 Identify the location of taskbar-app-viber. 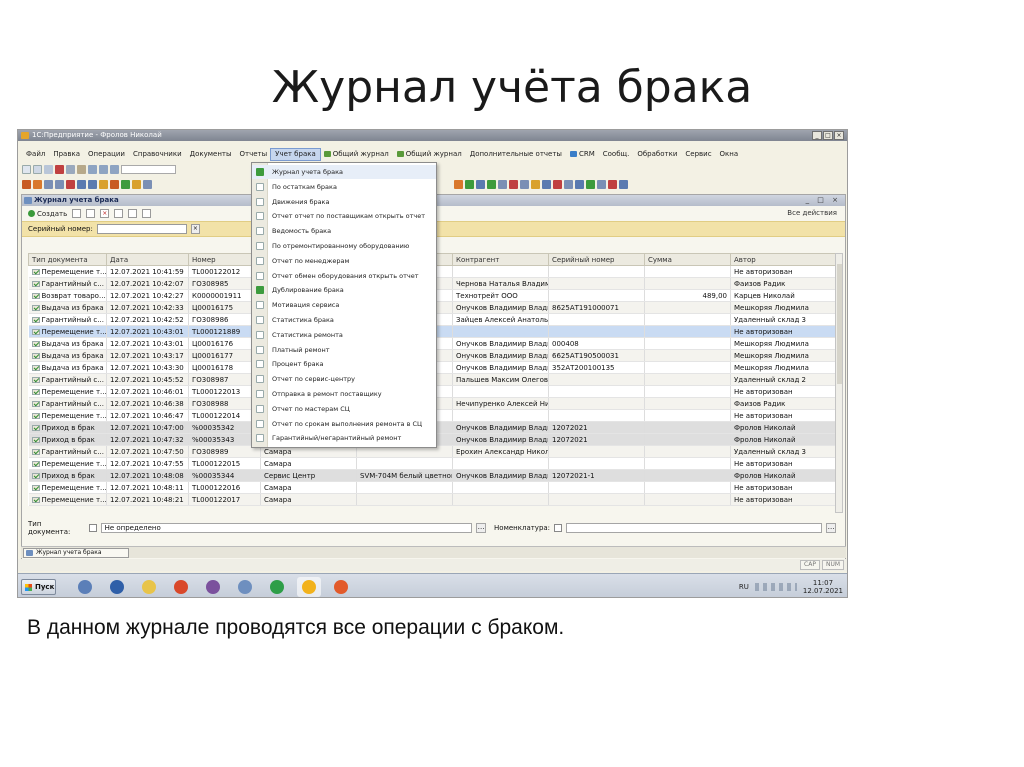
(213, 587).